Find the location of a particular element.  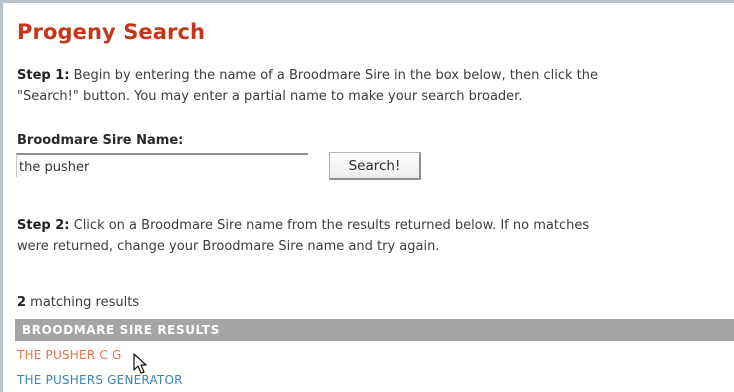

matching-results-count: 2 matching results is located at coordinates (78, 302).